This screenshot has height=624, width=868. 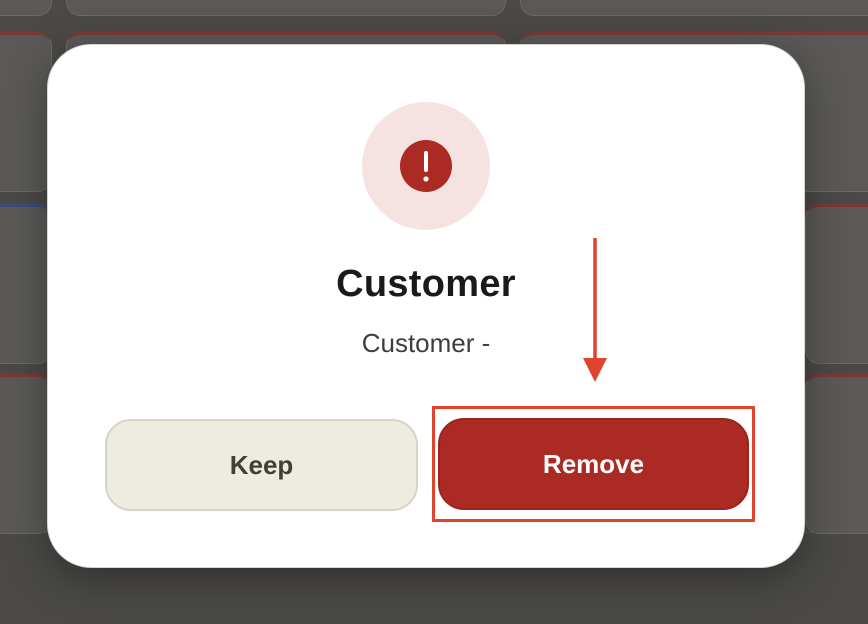 I want to click on alert-badge, so click(x=426, y=166).